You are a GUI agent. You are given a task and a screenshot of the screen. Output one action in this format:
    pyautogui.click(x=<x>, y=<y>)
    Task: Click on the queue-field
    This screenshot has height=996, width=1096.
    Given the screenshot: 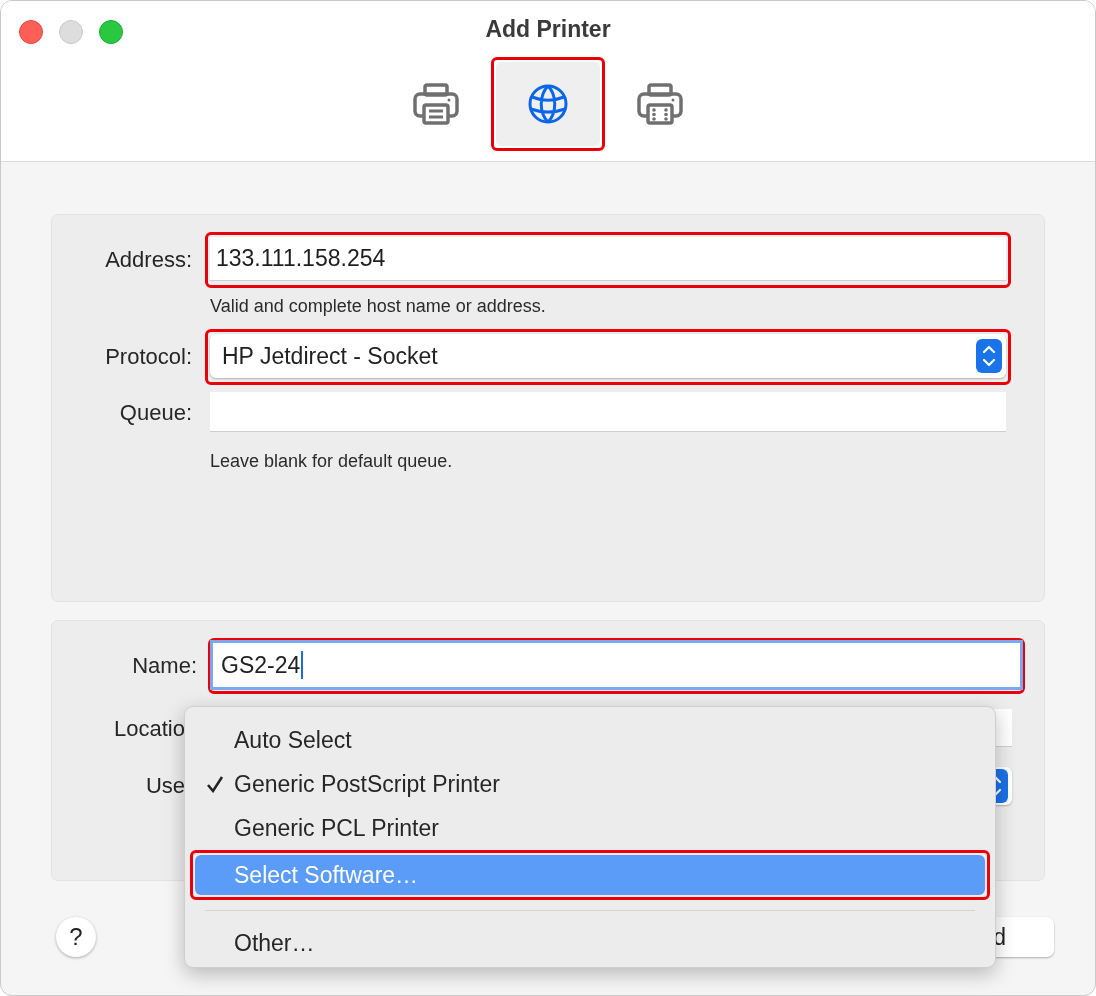 What is the action you would take?
    pyautogui.click(x=608, y=412)
    